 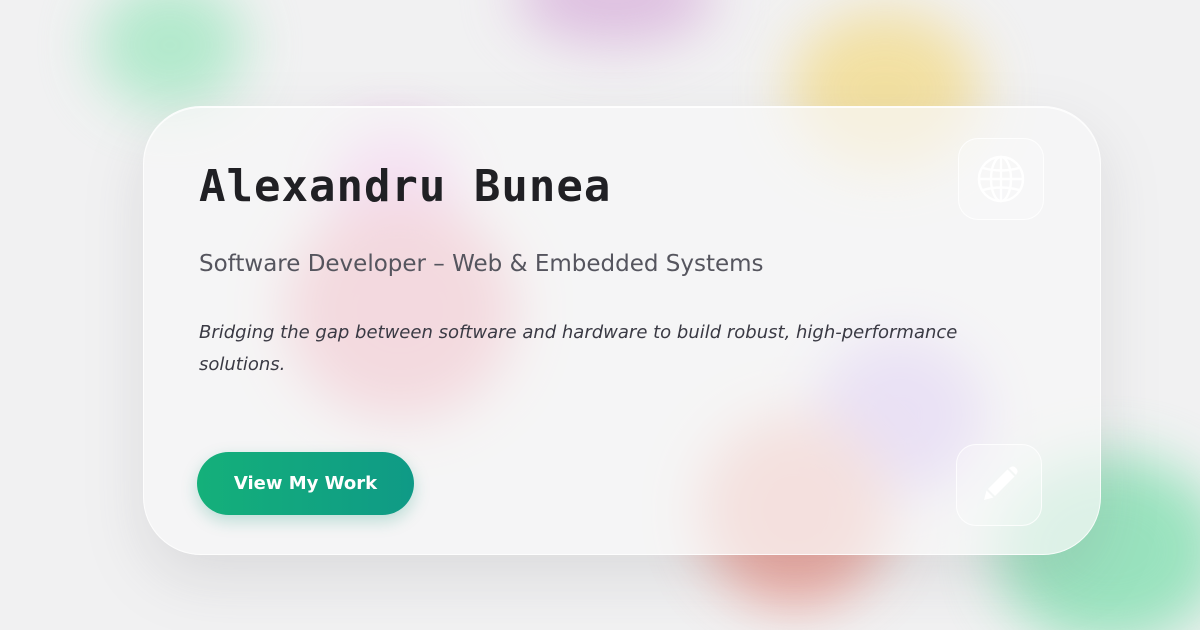 What do you see at coordinates (405, 186) in the screenshot?
I see `profile-name: Alexandru Bunea` at bounding box center [405, 186].